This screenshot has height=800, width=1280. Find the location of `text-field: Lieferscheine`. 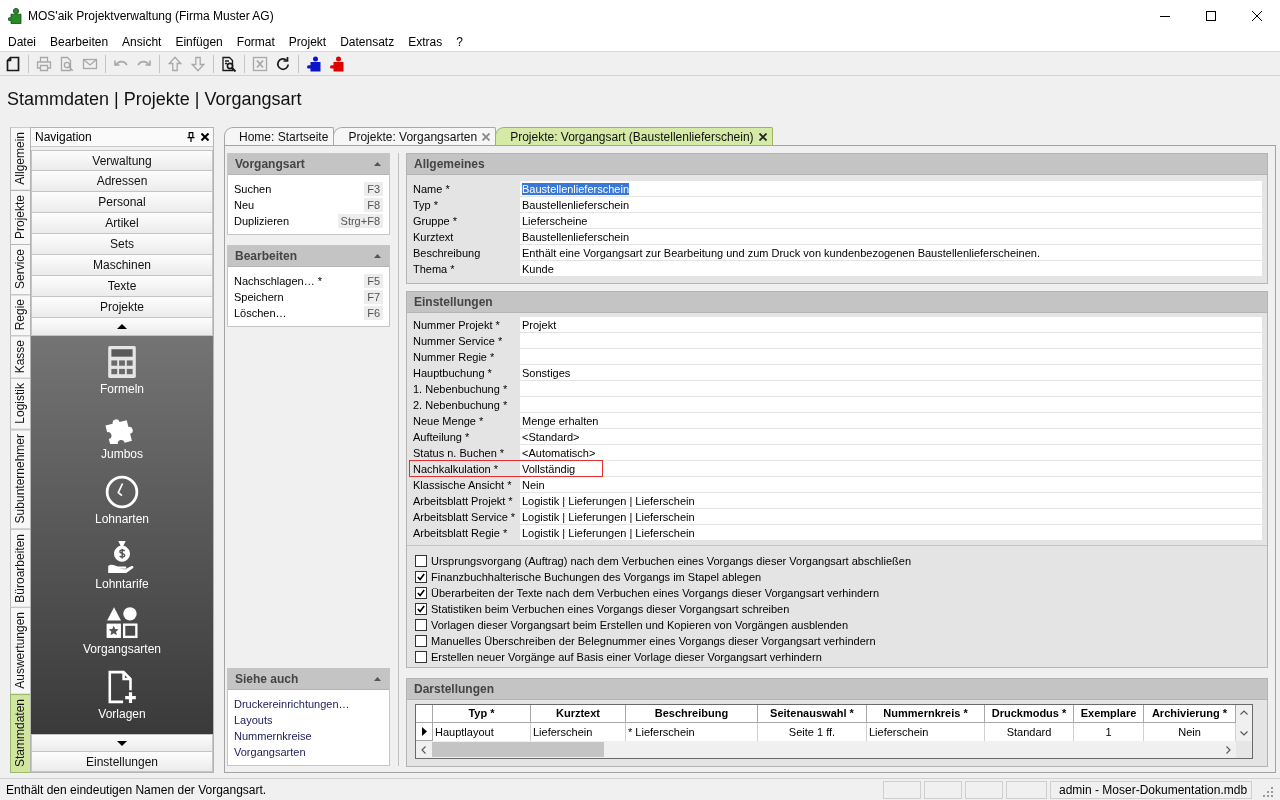

text-field: Lieferscheine is located at coordinates (891, 220).